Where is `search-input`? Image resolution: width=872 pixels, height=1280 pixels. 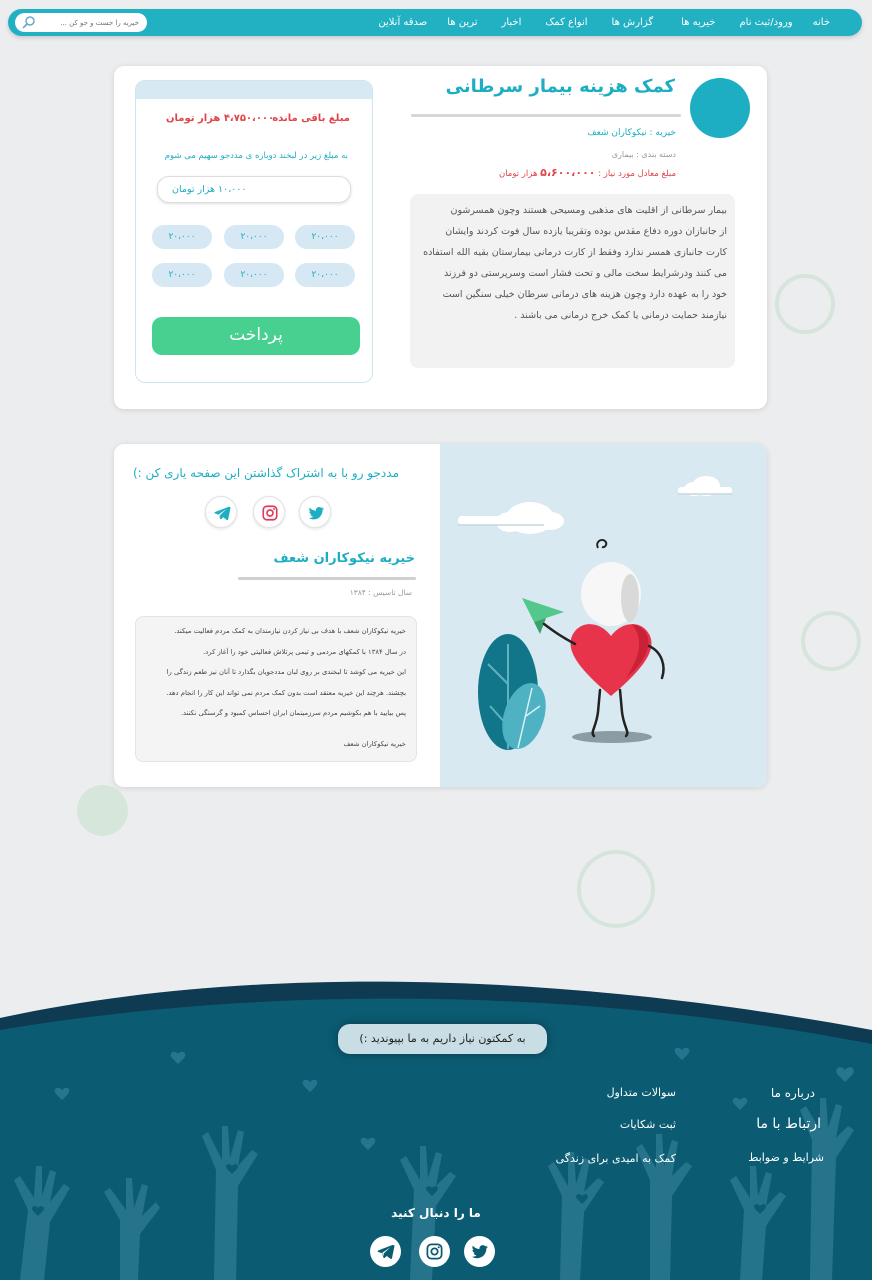
search-input is located at coordinates (89, 22).